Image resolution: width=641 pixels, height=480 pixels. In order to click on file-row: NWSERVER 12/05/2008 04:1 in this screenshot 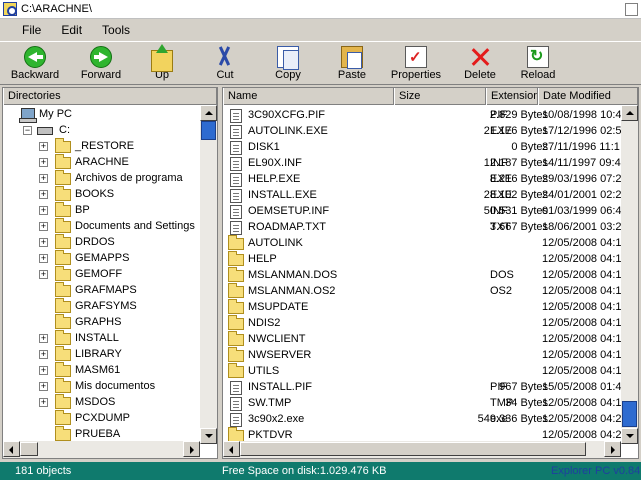, I will do `click(423, 355)`.